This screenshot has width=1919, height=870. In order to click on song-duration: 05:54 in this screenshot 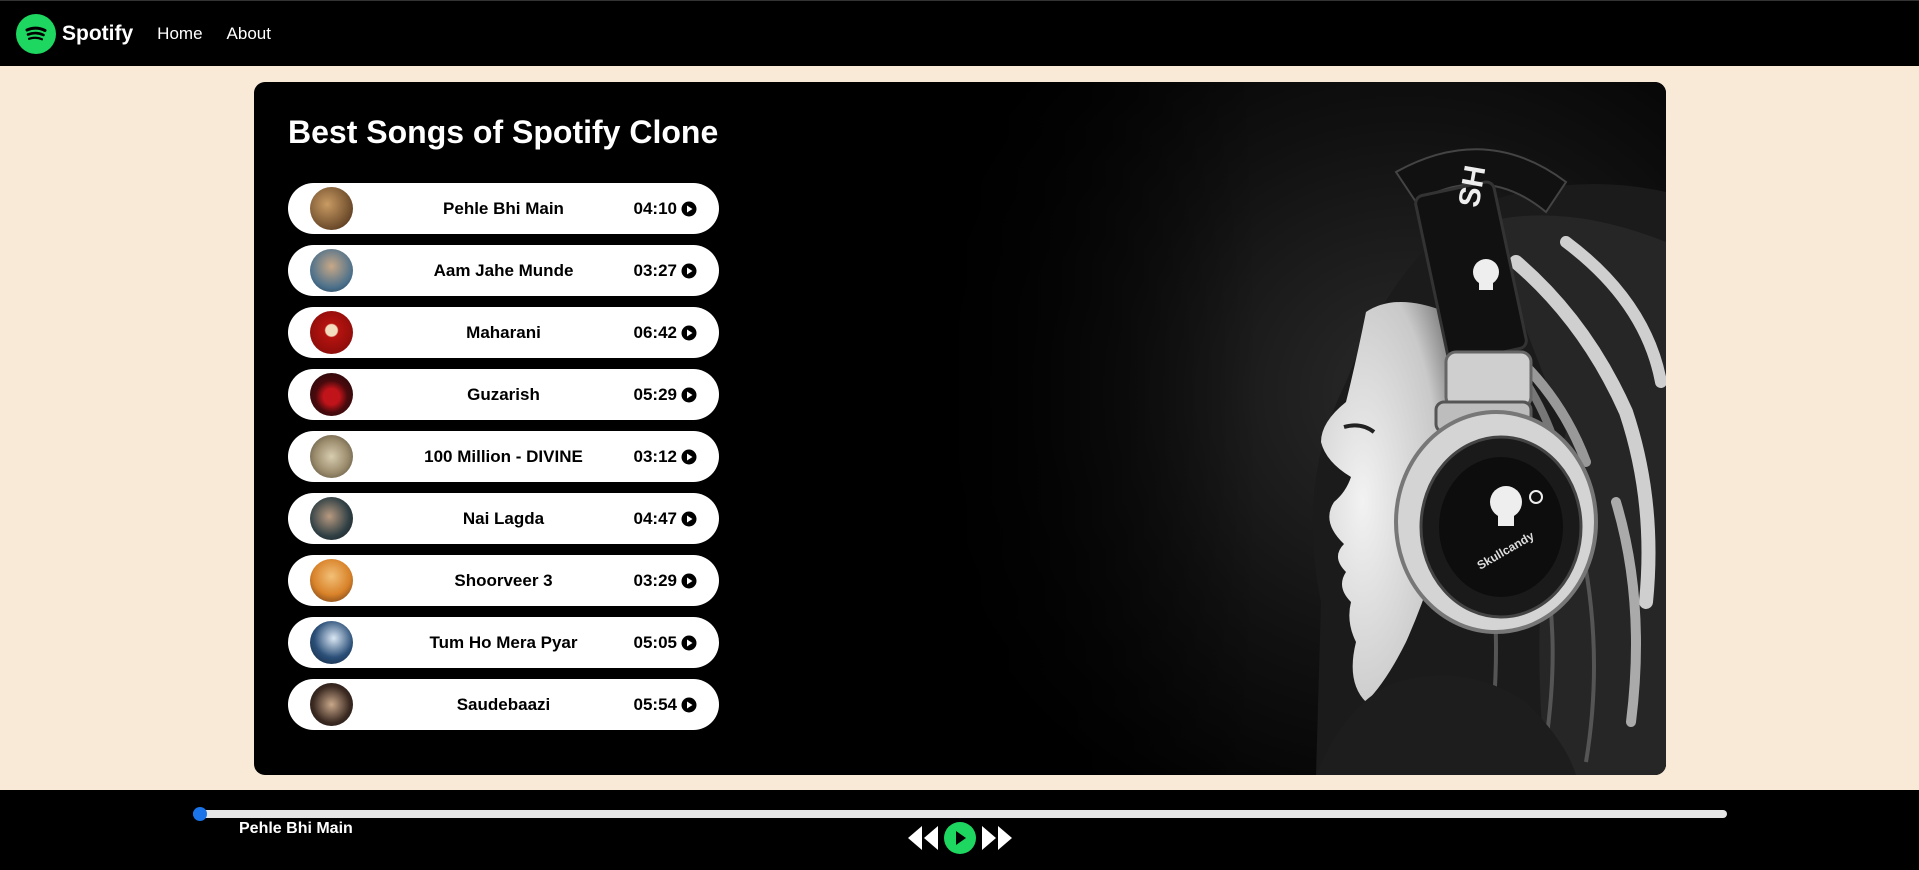, I will do `click(655, 704)`.